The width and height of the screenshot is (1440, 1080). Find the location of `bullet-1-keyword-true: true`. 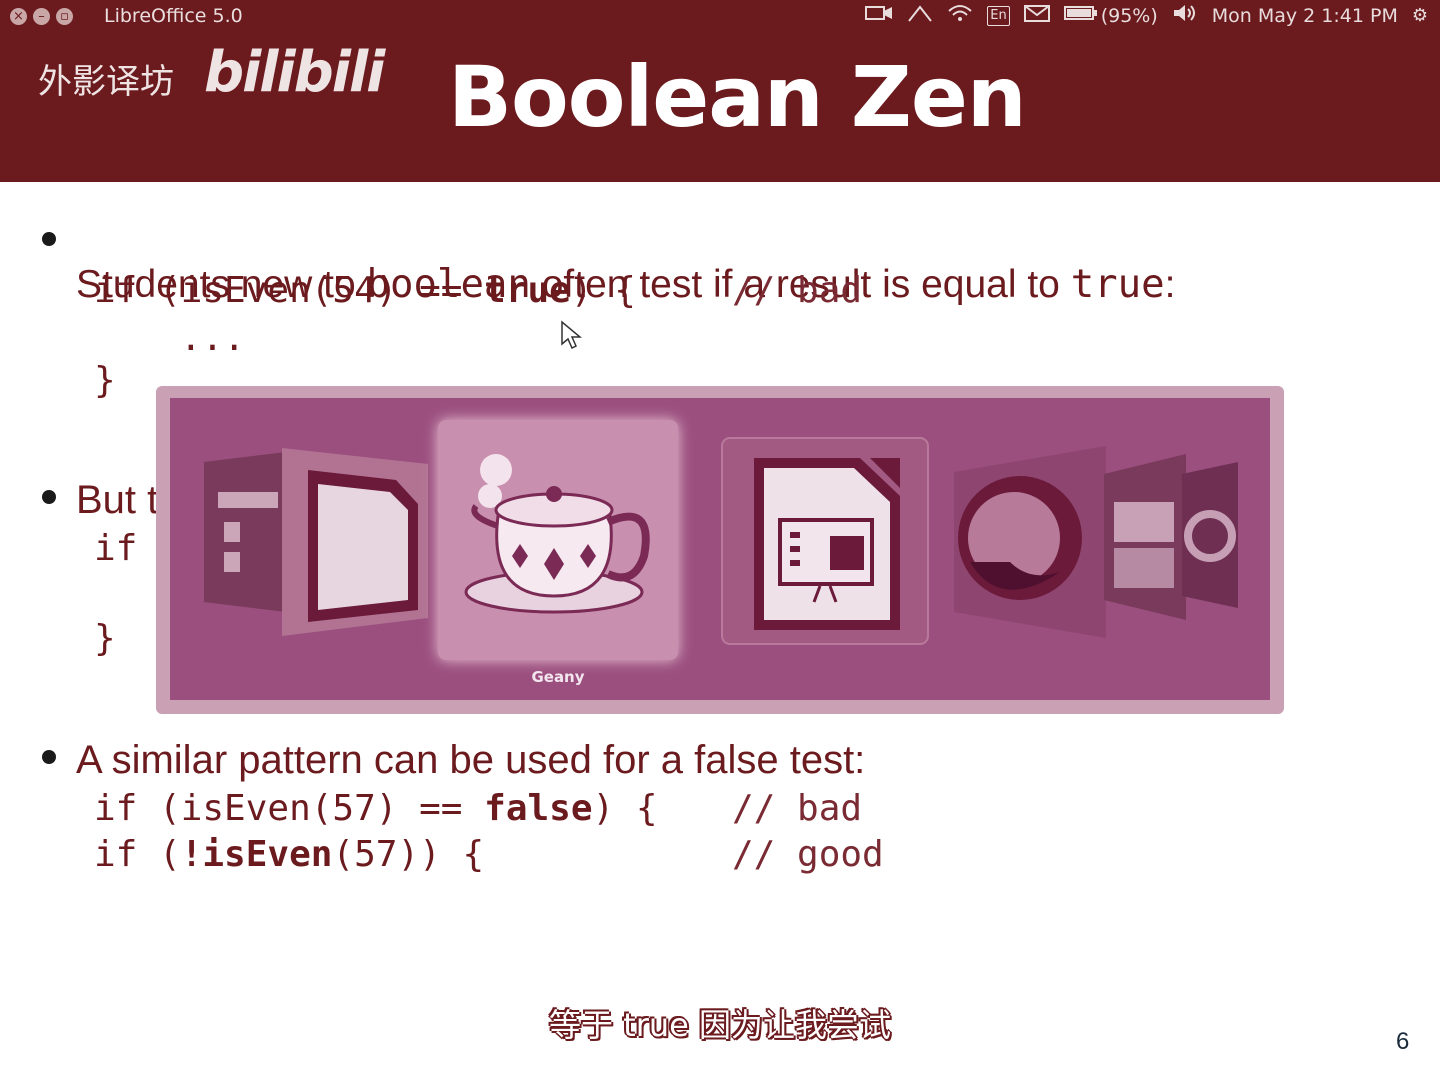

bullet-1-keyword-true: true is located at coordinates (1117, 284).